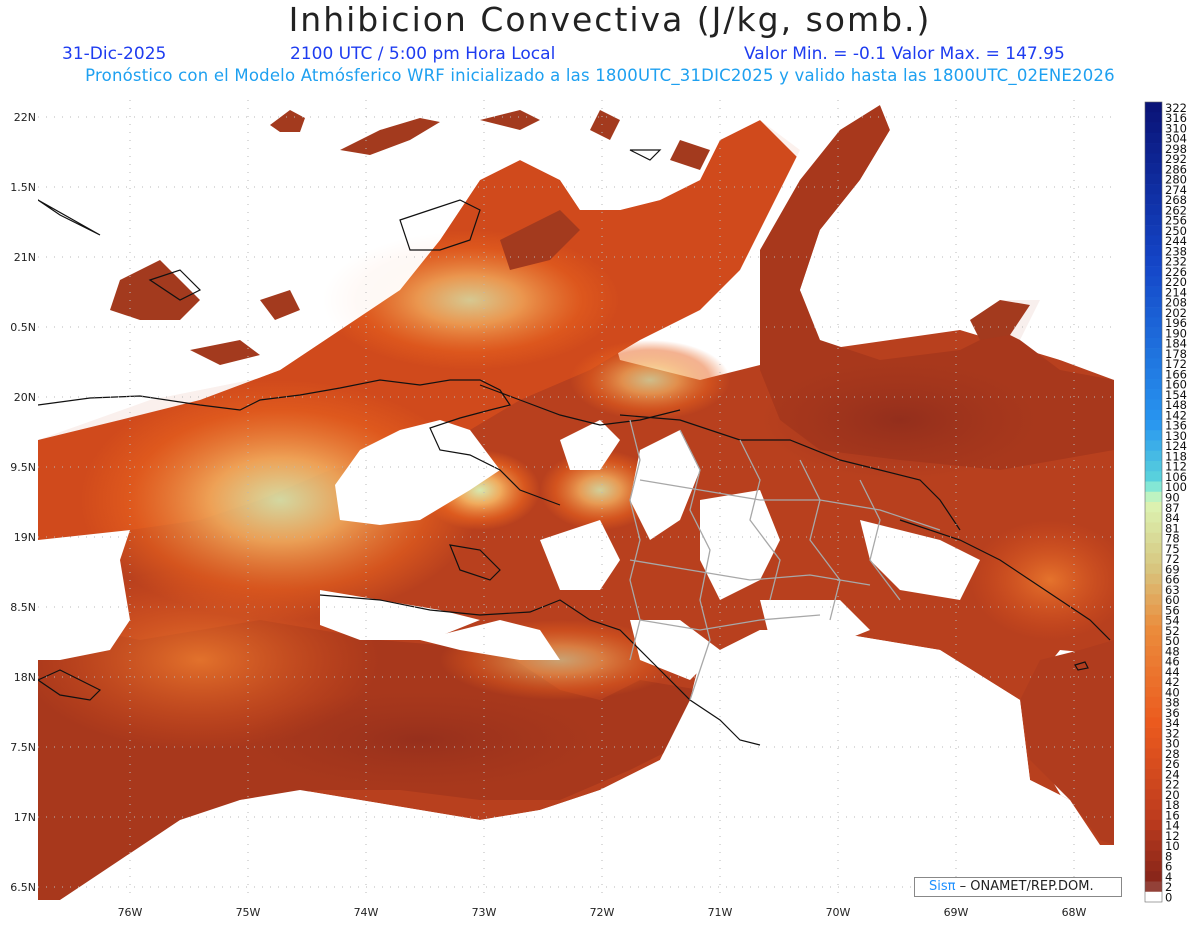 The image size is (1200, 927). What do you see at coordinates (956, 912) in the screenshot?
I see `lon-label: 69W` at bounding box center [956, 912].